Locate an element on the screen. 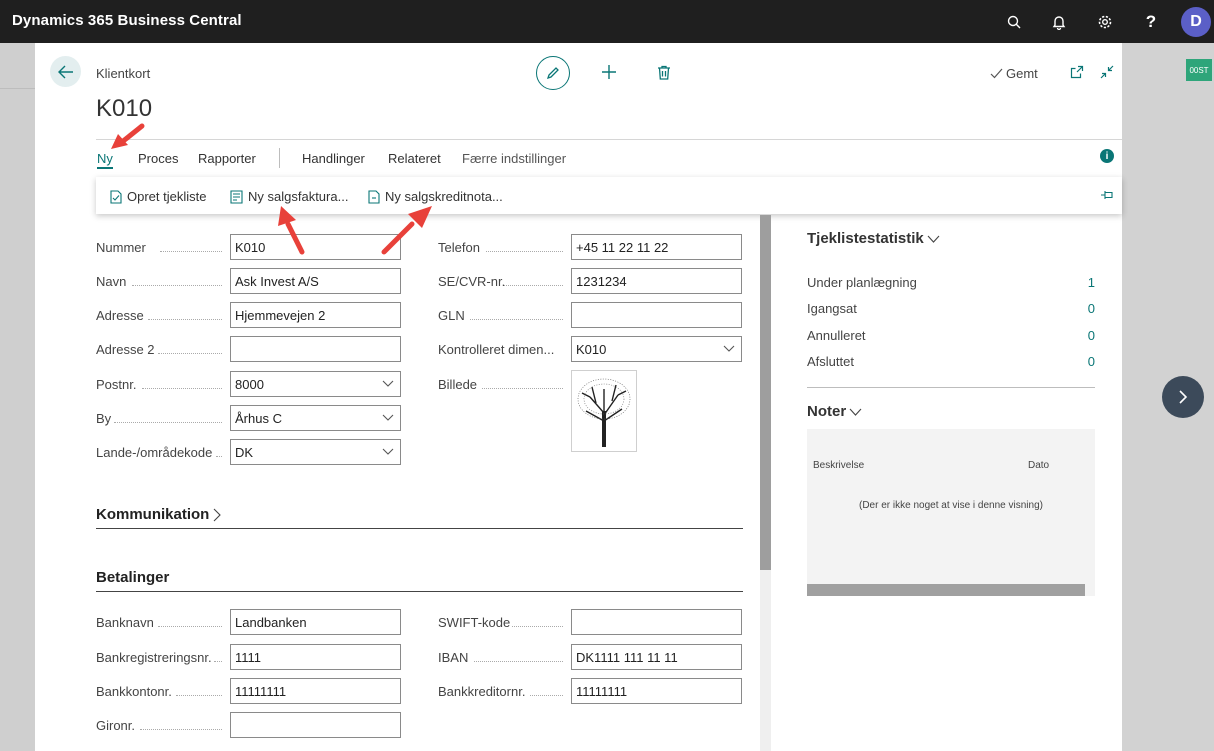 This screenshot has width=1214, height=751. section-title: Kommunikation is located at coordinates (153, 514).